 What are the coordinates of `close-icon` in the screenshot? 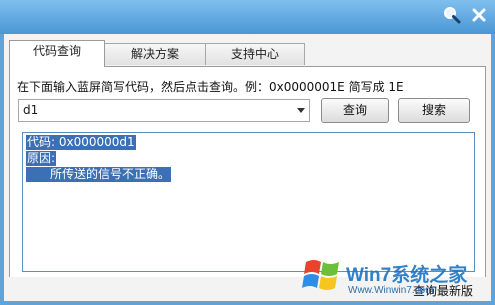 It's located at (479, 15).